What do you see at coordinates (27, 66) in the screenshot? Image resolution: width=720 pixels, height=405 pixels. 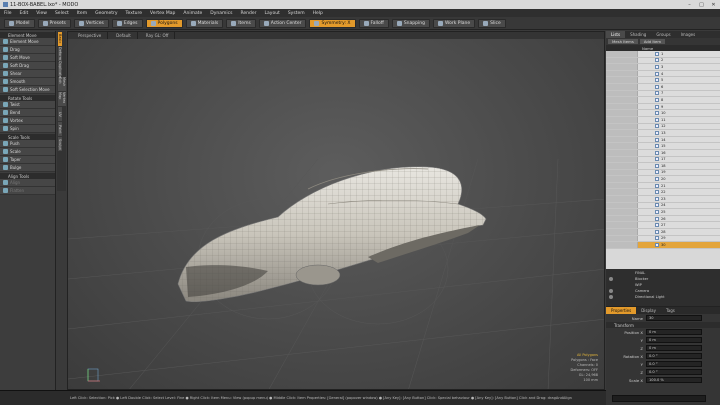 I see `tool-soft-drag: Soft Drag` at bounding box center [27, 66].